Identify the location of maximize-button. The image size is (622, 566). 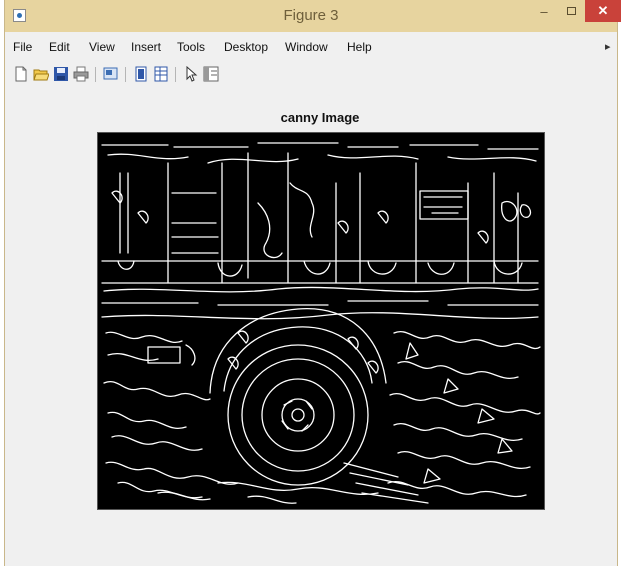
(571, 11).